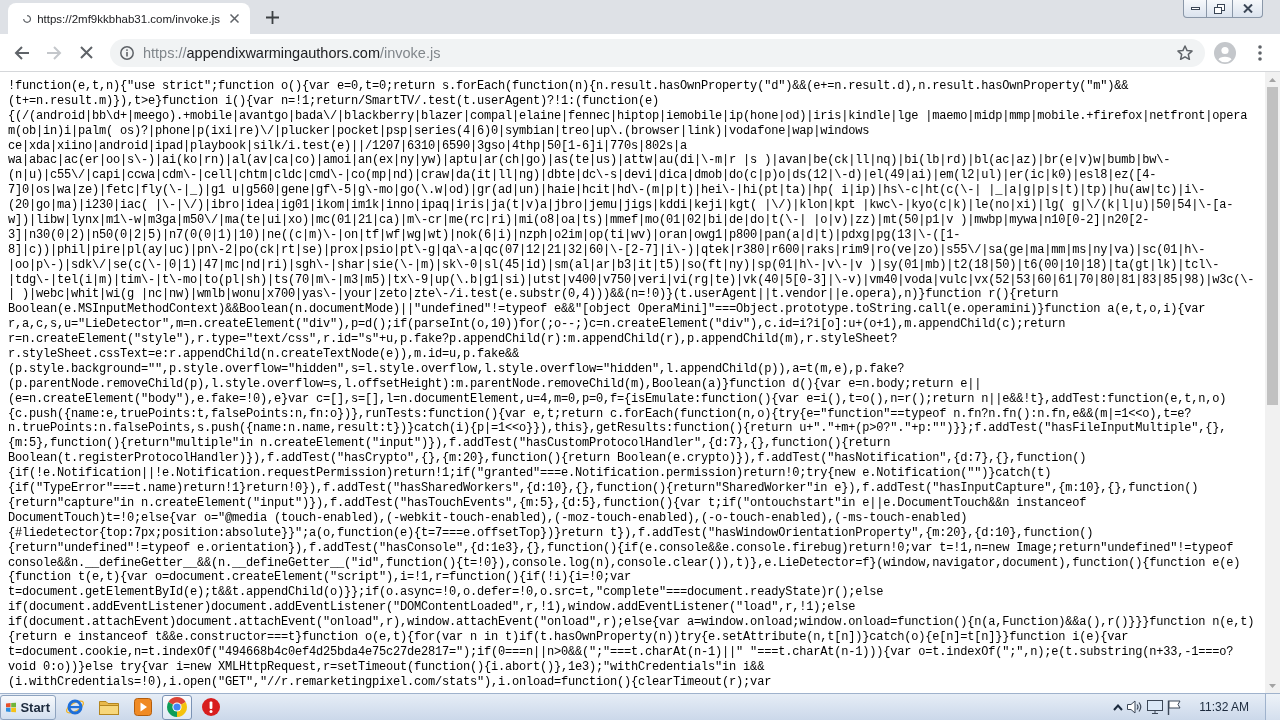  Describe the element at coordinates (28, 707) in the screenshot. I see `start-button: Start` at that location.